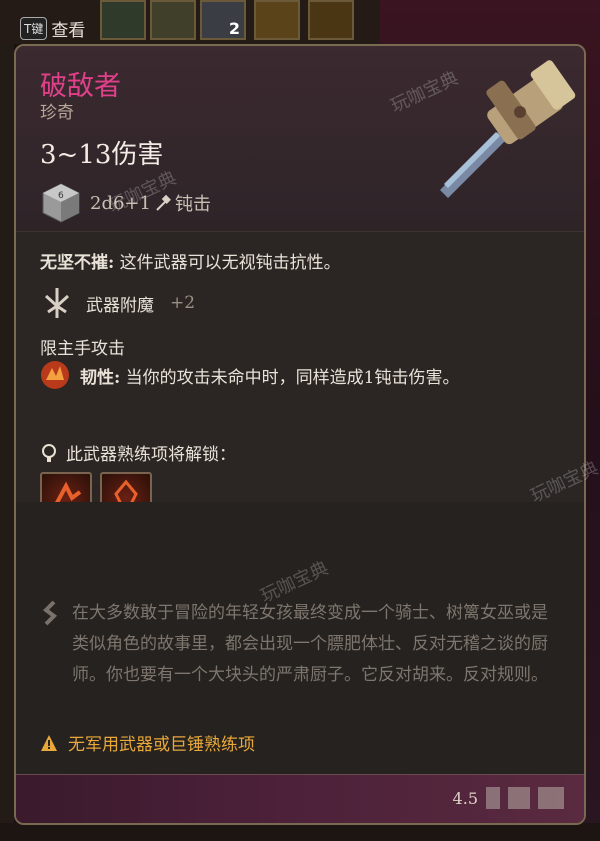  Describe the element at coordinates (161, 745) in the screenshot. I see `warning-text: 无军用武器或巨锤熟练项` at that location.